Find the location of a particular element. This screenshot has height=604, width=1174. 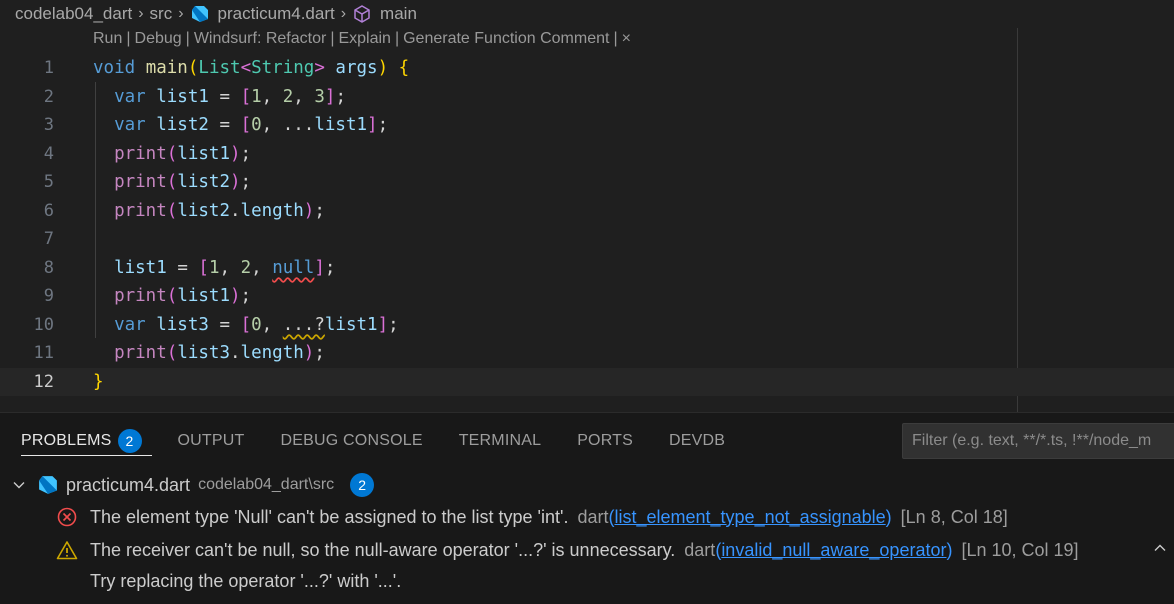

line-number: 5 is located at coordinates (48, 182).